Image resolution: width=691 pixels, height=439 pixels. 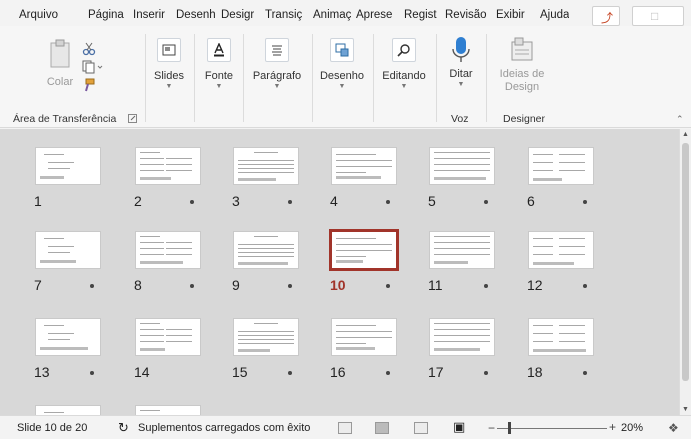 I want to click on tab-revisao-registro: Regist, so click(x=420, y=15).